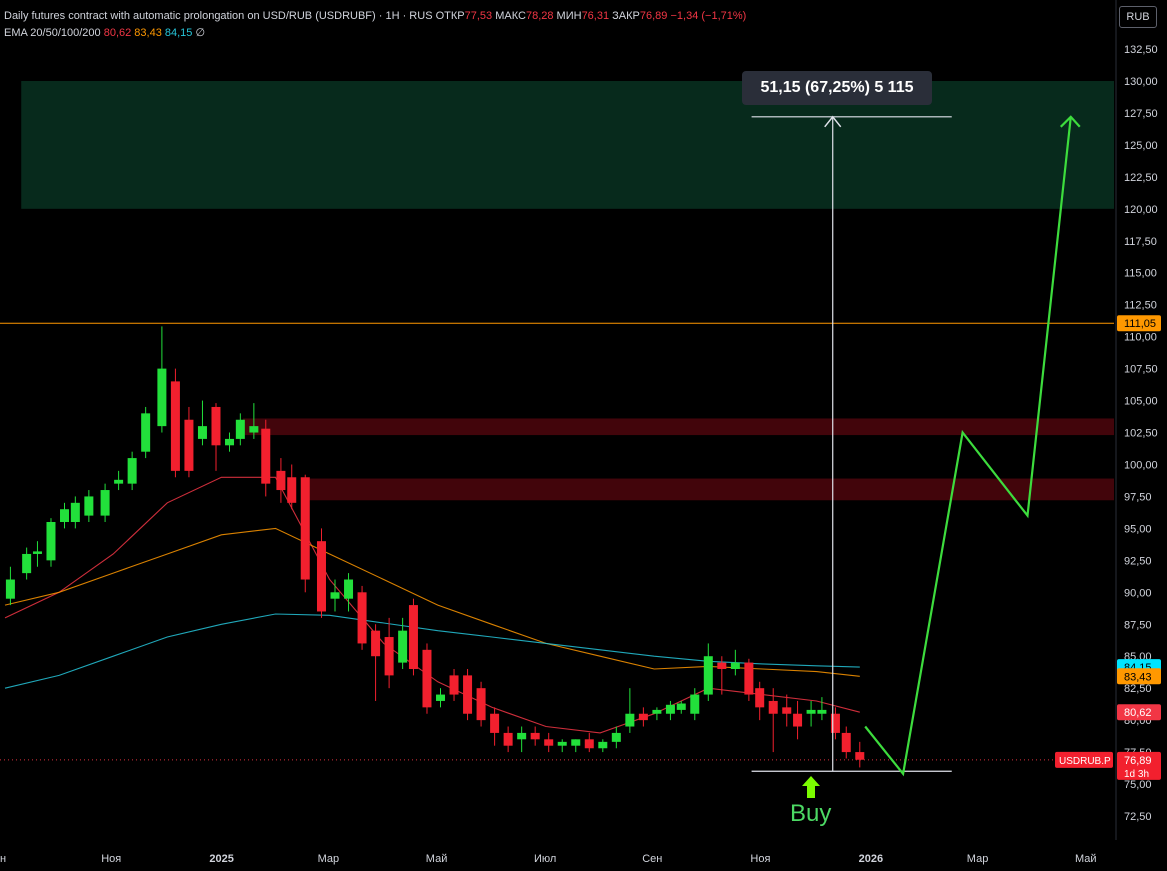  I want to click on price-tick-label: 110,00, so click(1140, 338).